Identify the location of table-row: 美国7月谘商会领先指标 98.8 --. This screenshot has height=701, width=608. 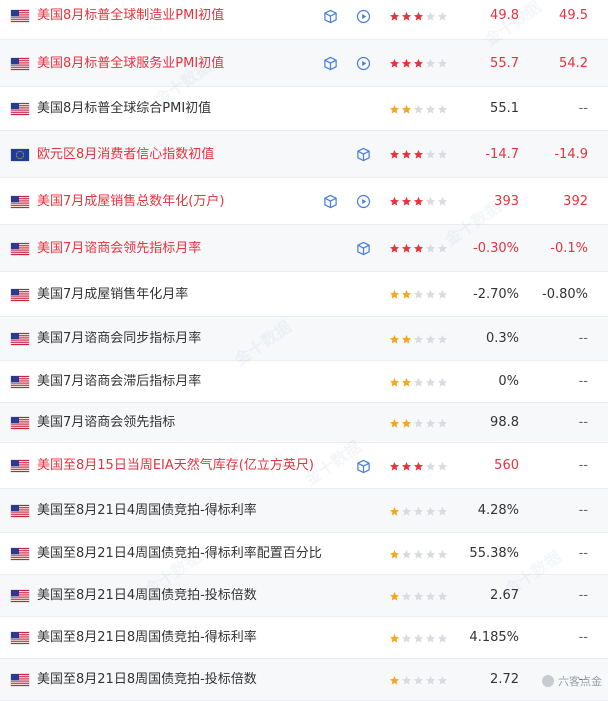
(304, 423).